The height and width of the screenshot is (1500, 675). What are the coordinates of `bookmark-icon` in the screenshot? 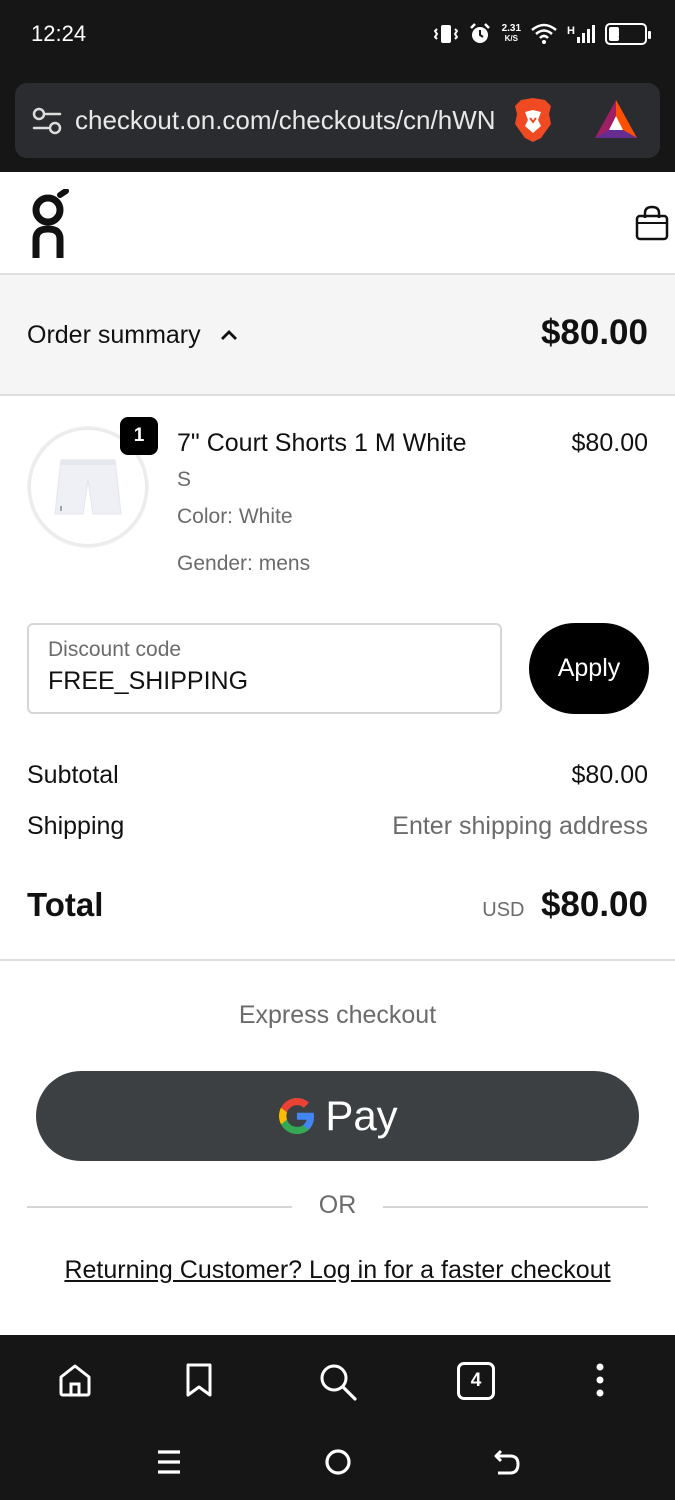 It's located at (199, 1380).